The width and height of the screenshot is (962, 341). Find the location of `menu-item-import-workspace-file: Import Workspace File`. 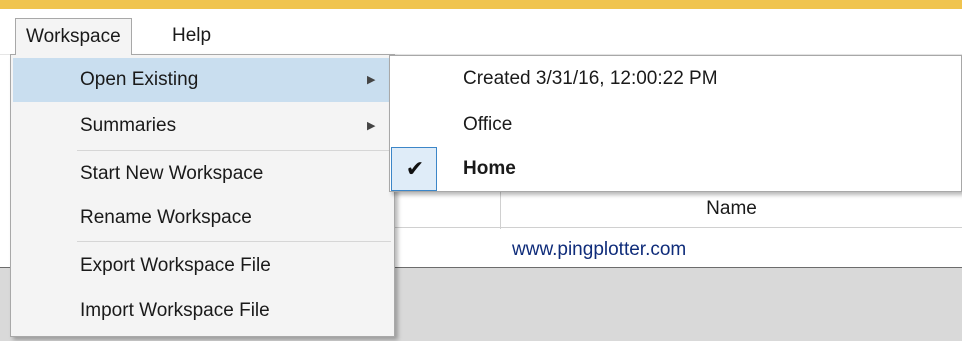

menu-item-import-workspace-file: Import Workspace File is located at coordinates (202, 311).